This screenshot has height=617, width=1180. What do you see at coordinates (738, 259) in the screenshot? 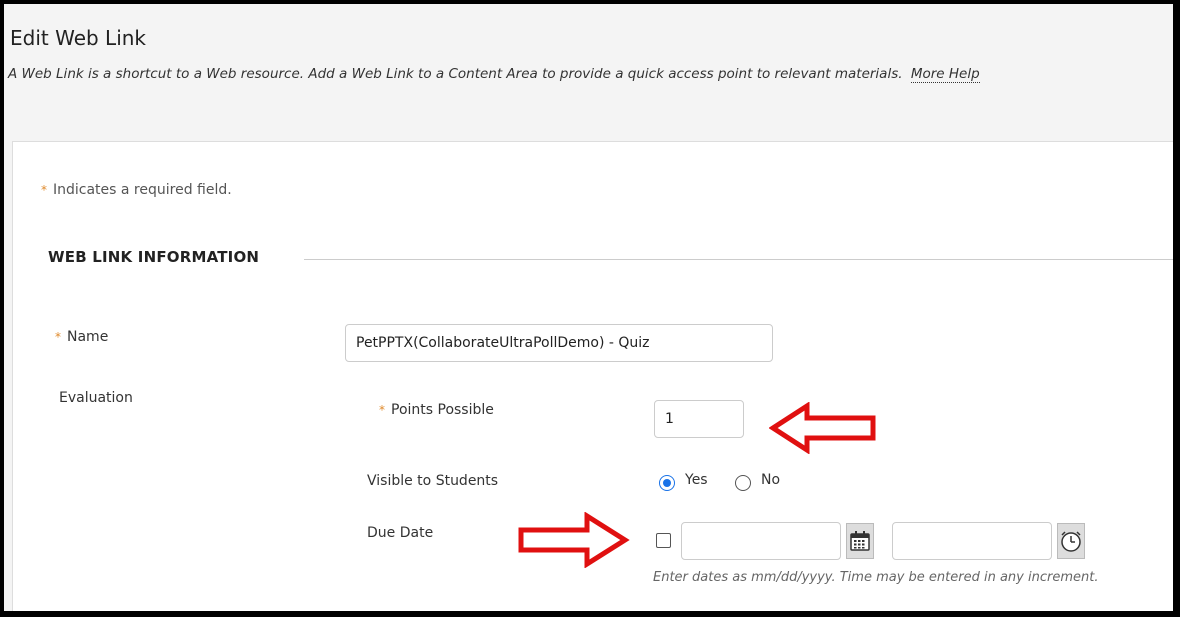
I see `section-divider` at bounding box center [738, 259].